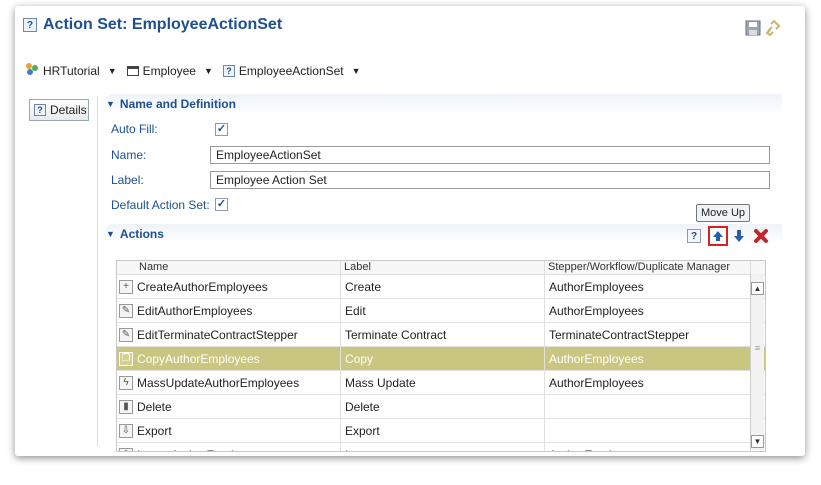  Describe the element at coordinates (757, 288) in the screenshot. I see `scroll-up-icon: ▲` at that location.